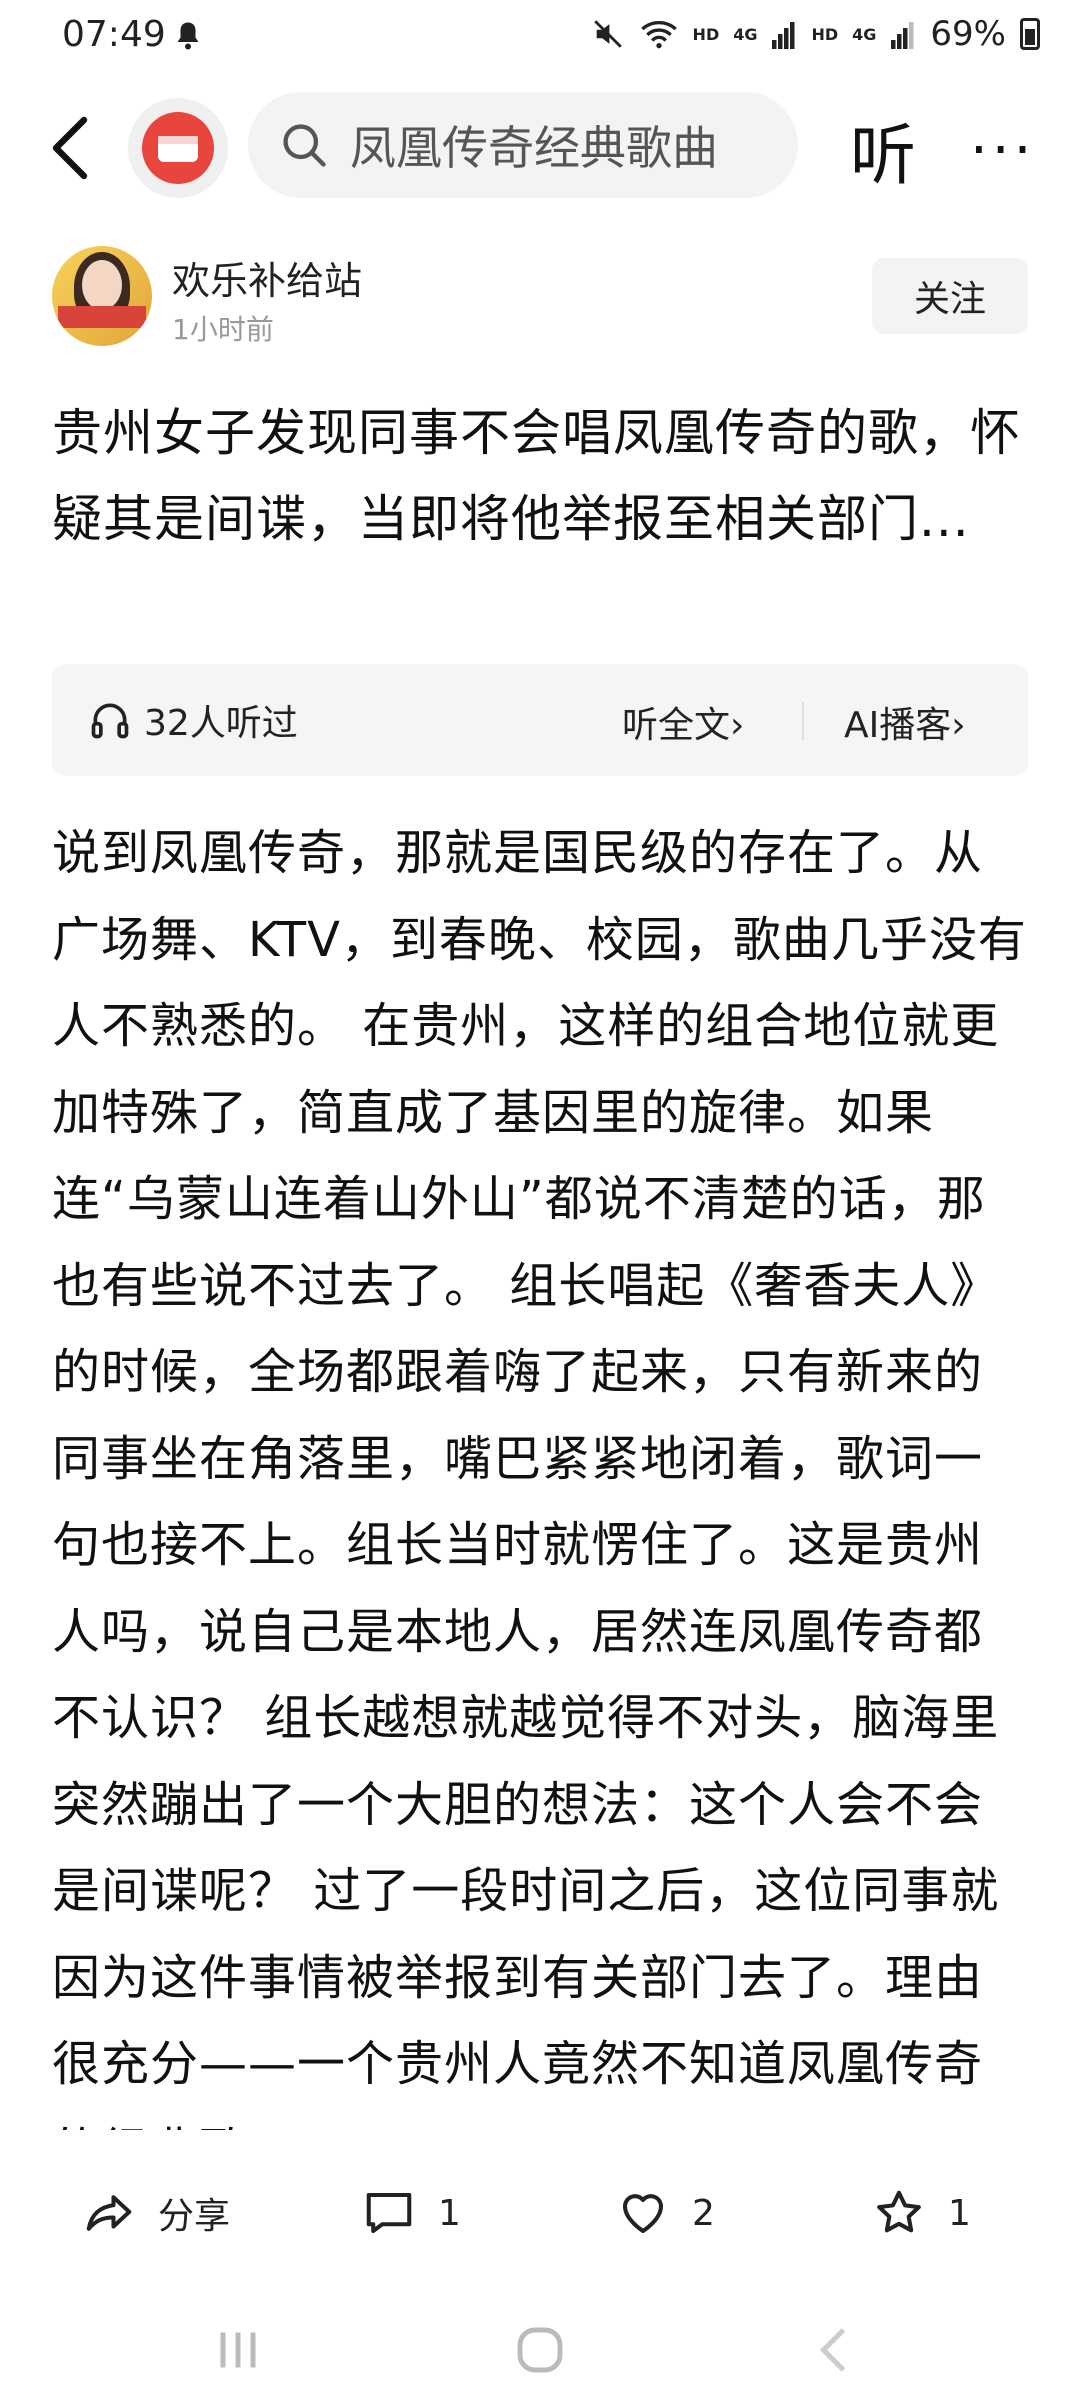 This screenshot has height=2400, width=1080. What do you see at coordinates (304, 145) in the screenshot?
I see `search-icon` at bounding box center [304, 145].